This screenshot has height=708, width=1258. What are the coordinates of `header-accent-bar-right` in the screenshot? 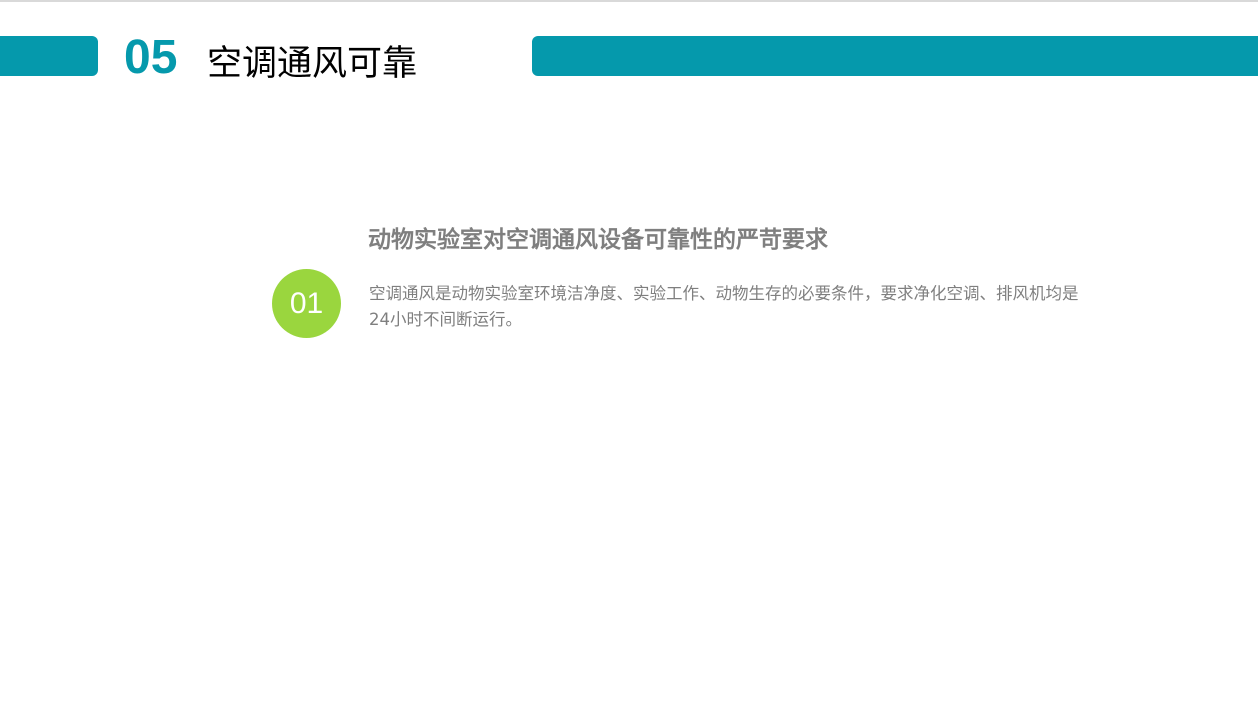 It's located at (895, 56).